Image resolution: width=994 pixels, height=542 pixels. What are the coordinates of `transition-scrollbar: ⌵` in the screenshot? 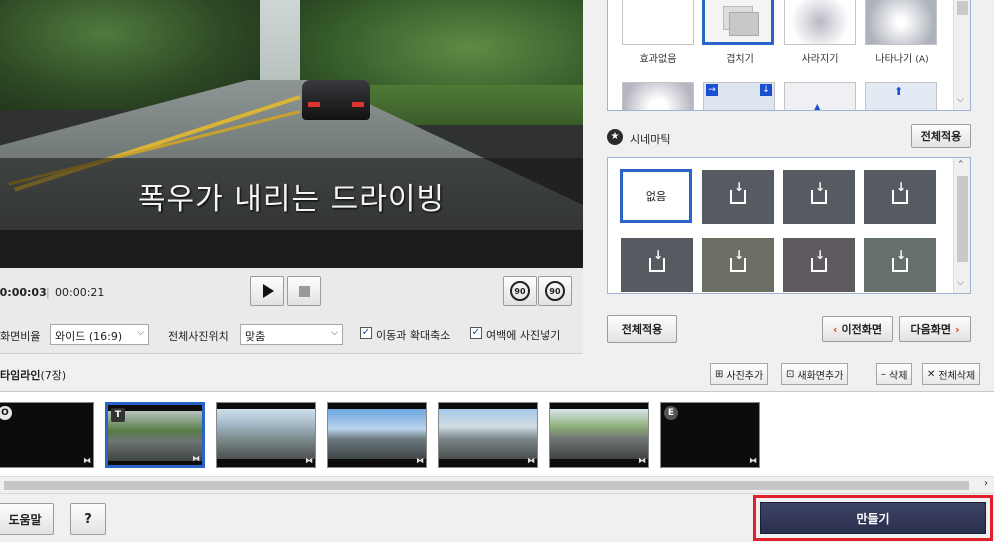 It's located at (961, 55).